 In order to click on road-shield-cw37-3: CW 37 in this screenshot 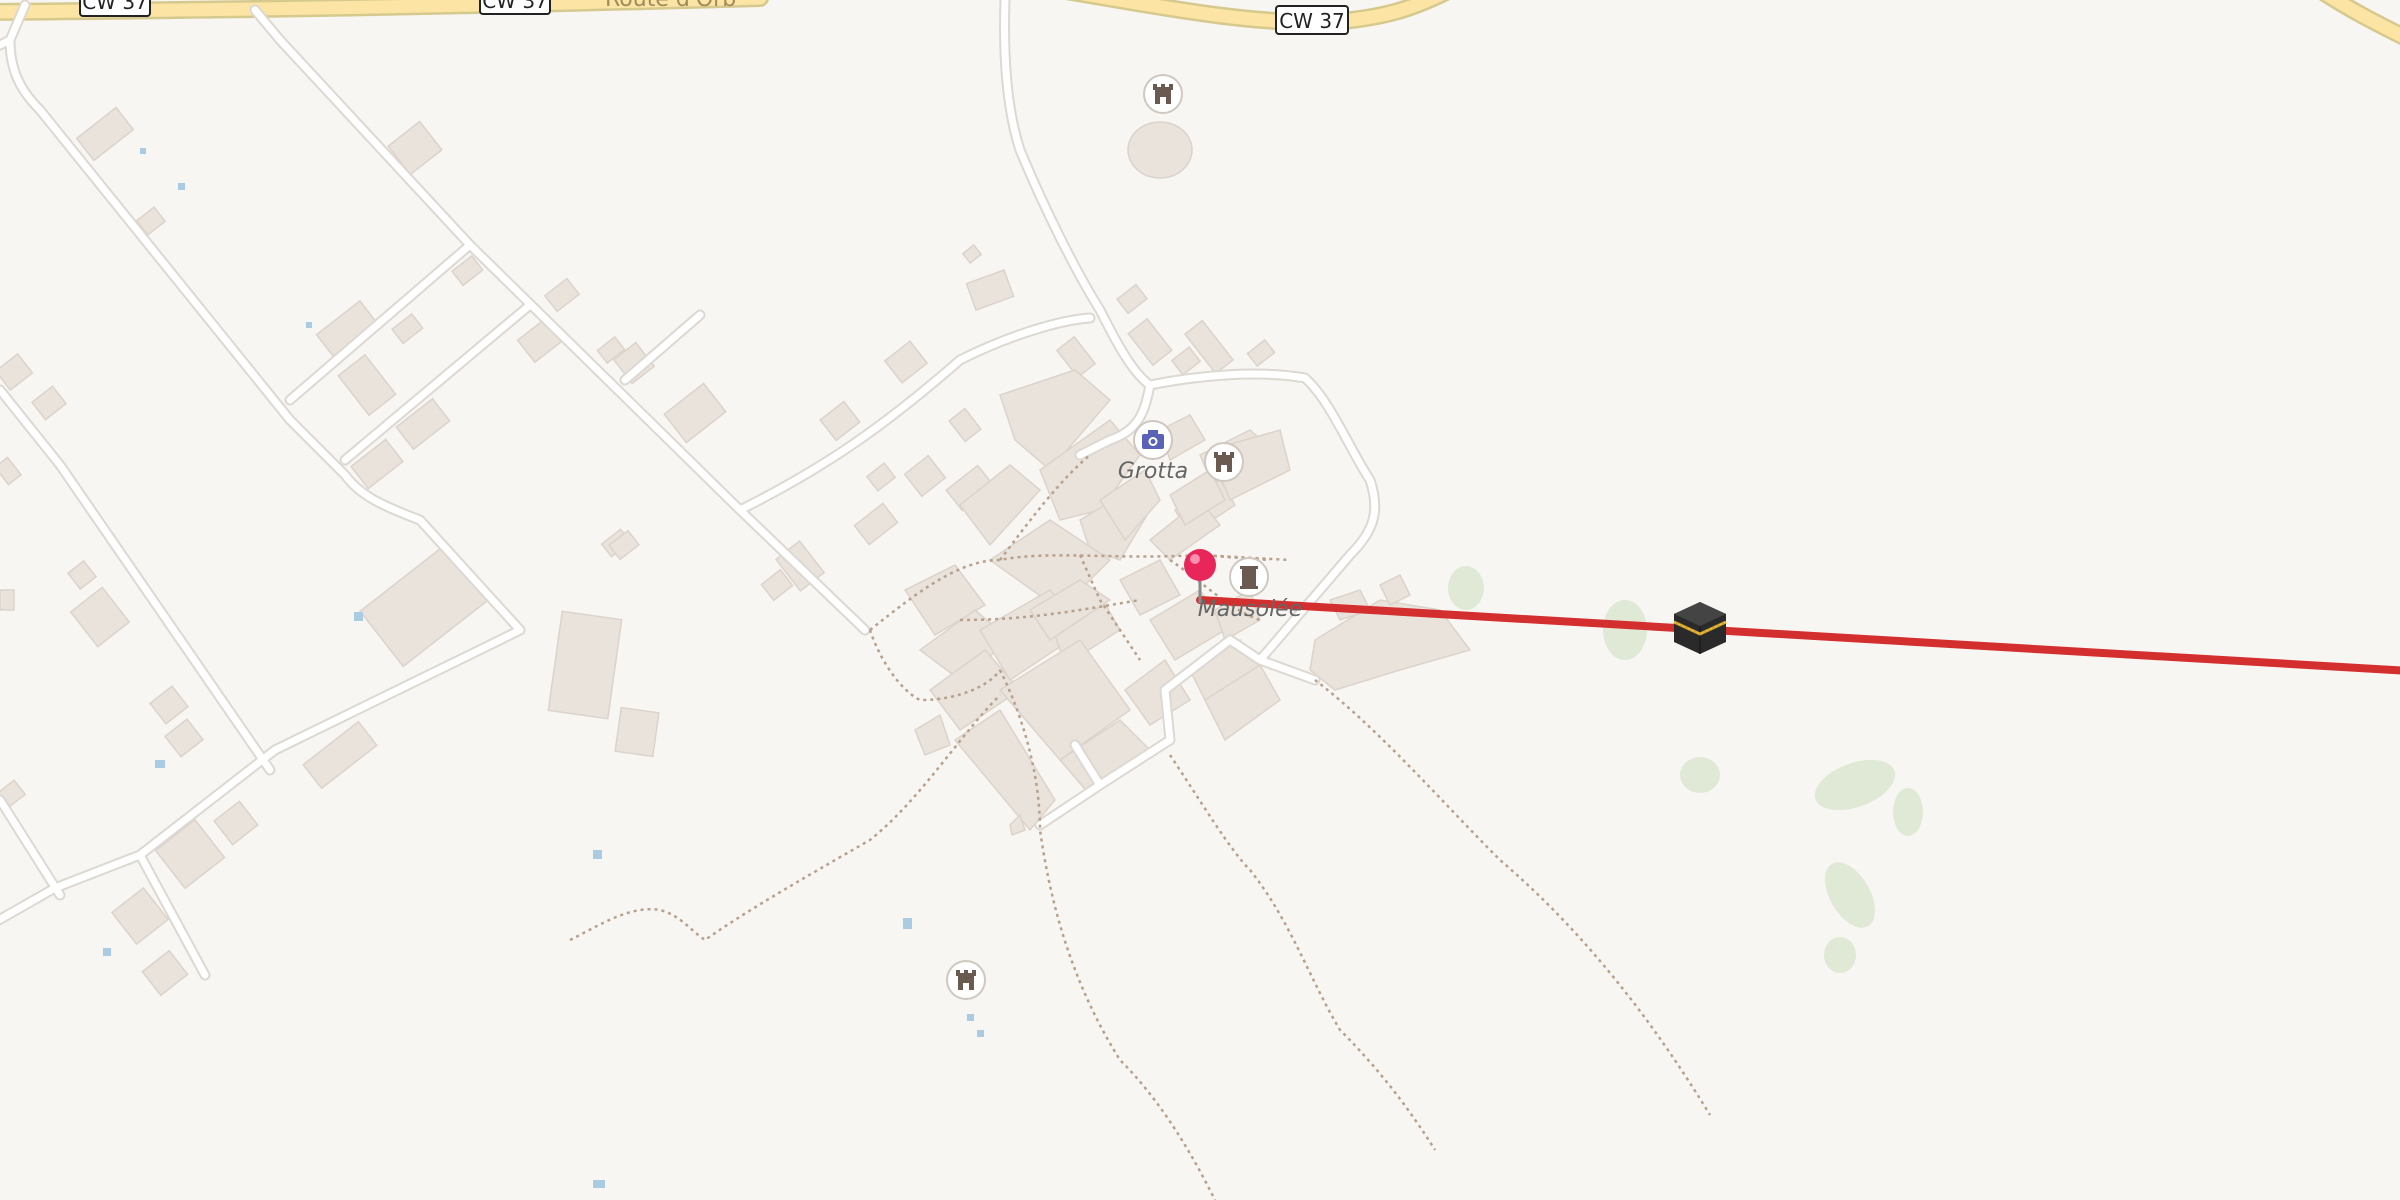, I will do `click(1312, 20)`.